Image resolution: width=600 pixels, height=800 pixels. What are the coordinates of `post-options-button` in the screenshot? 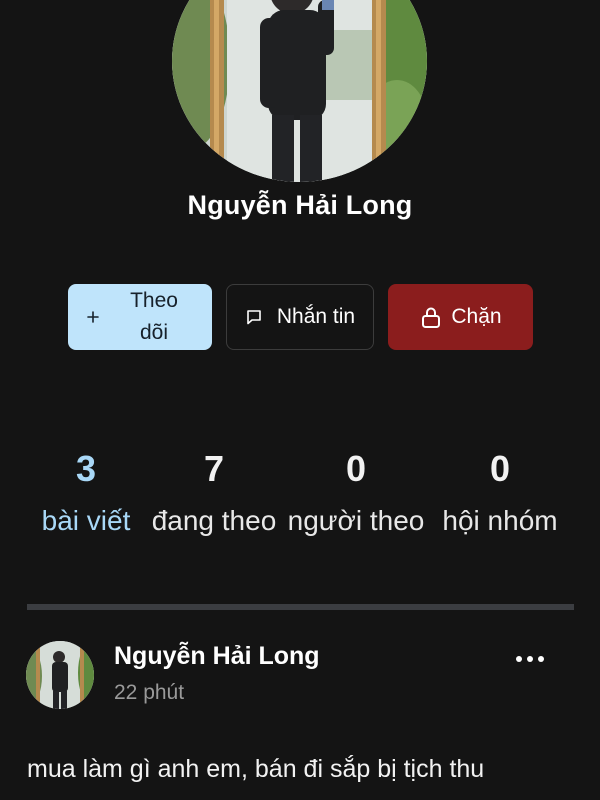 It's located at (530, 659).